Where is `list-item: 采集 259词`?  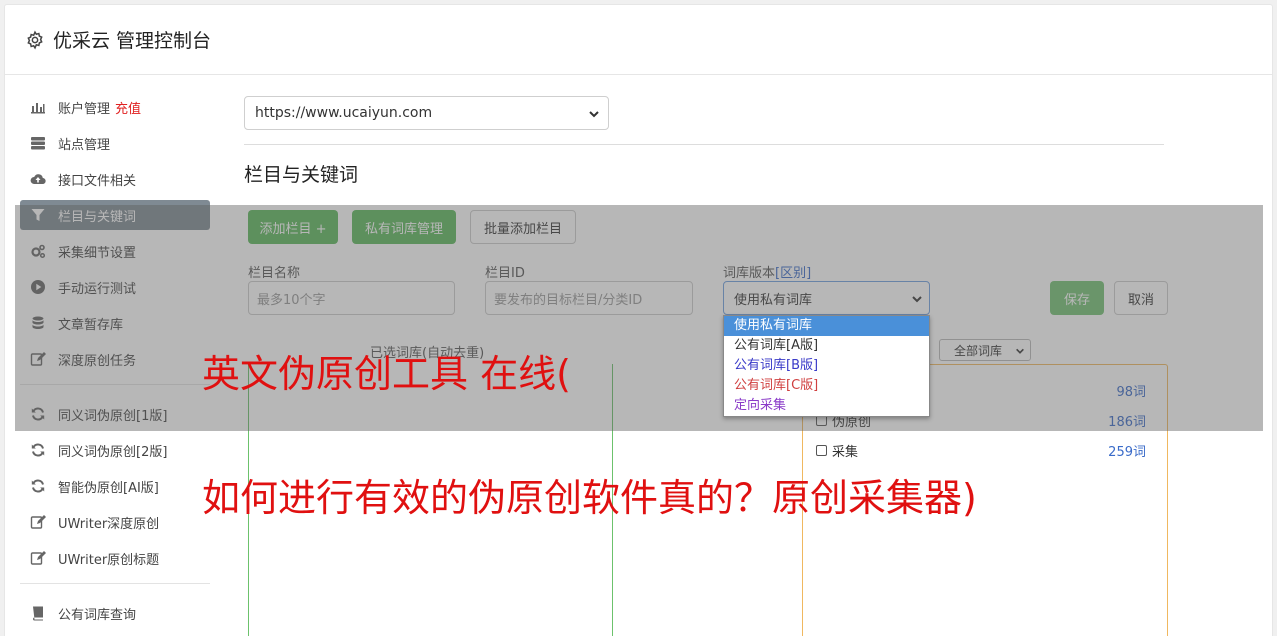
list-item: 采集 259词 is located at coordinates (981, 450).